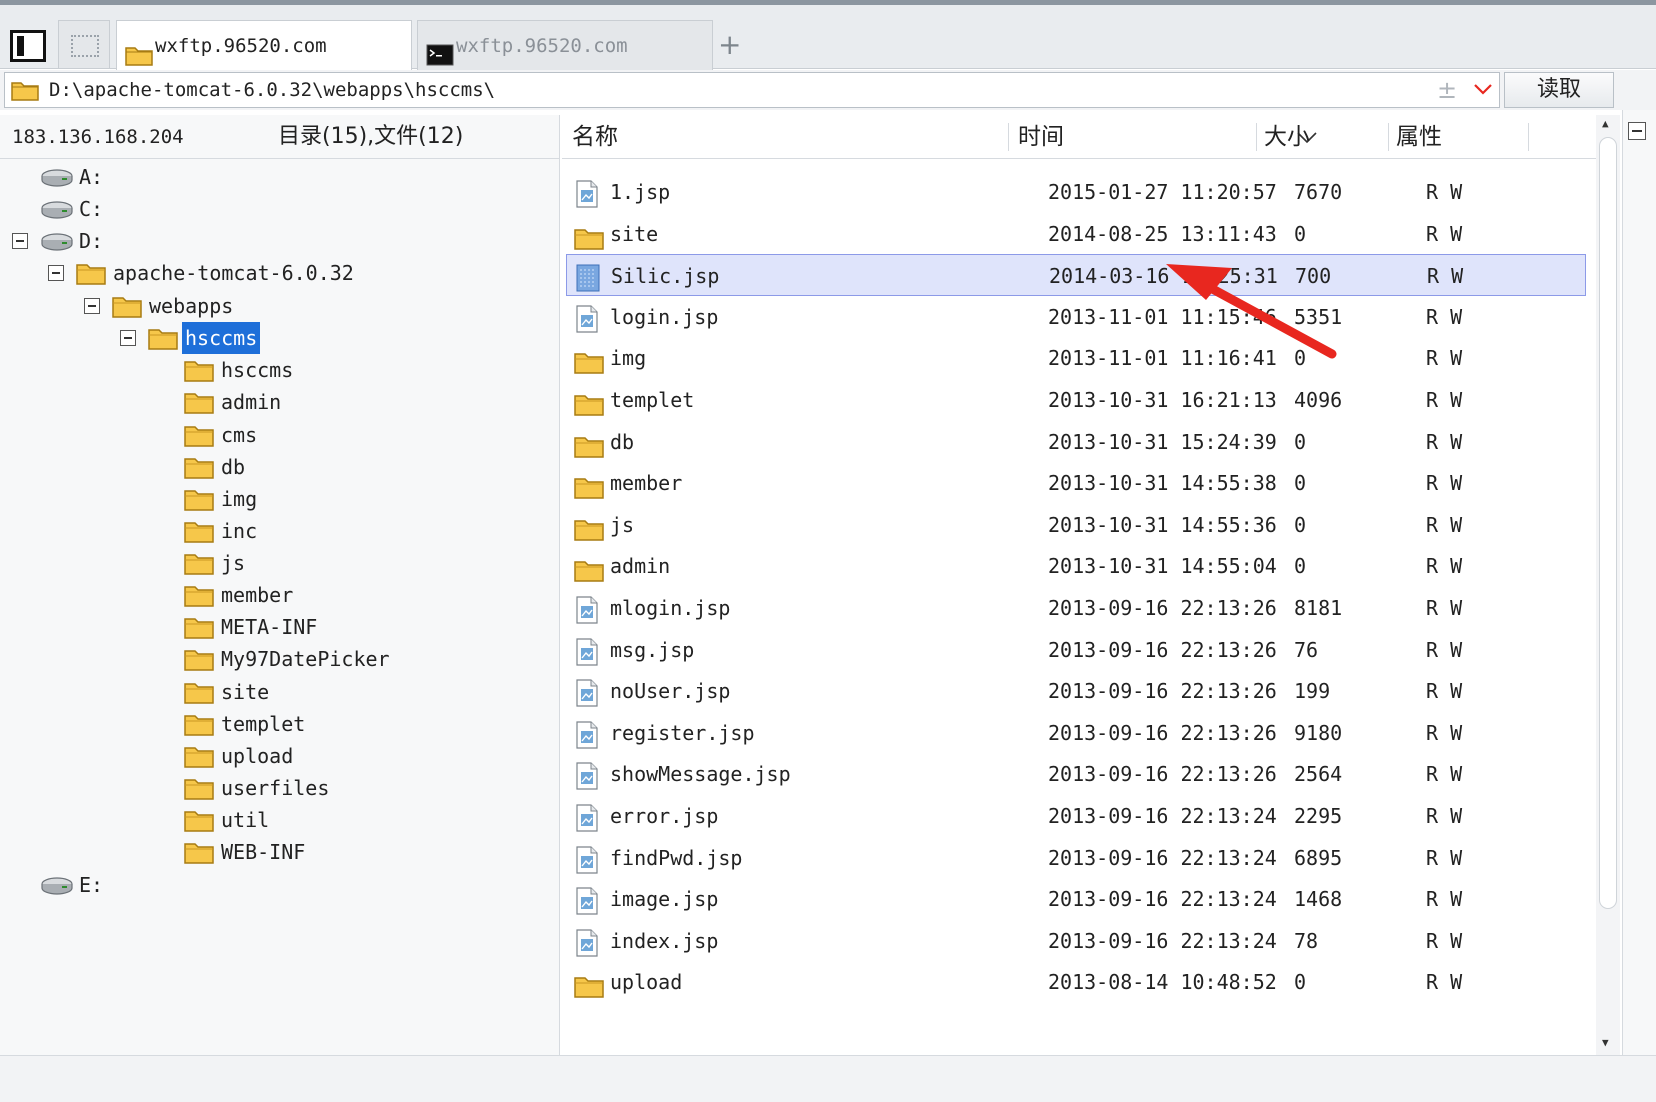 The image size is (1656, 1102). What do you see at coordinates (729, 45) in the screenshot?
I see `add-tab-button: +` at bounding box center [729, 45].